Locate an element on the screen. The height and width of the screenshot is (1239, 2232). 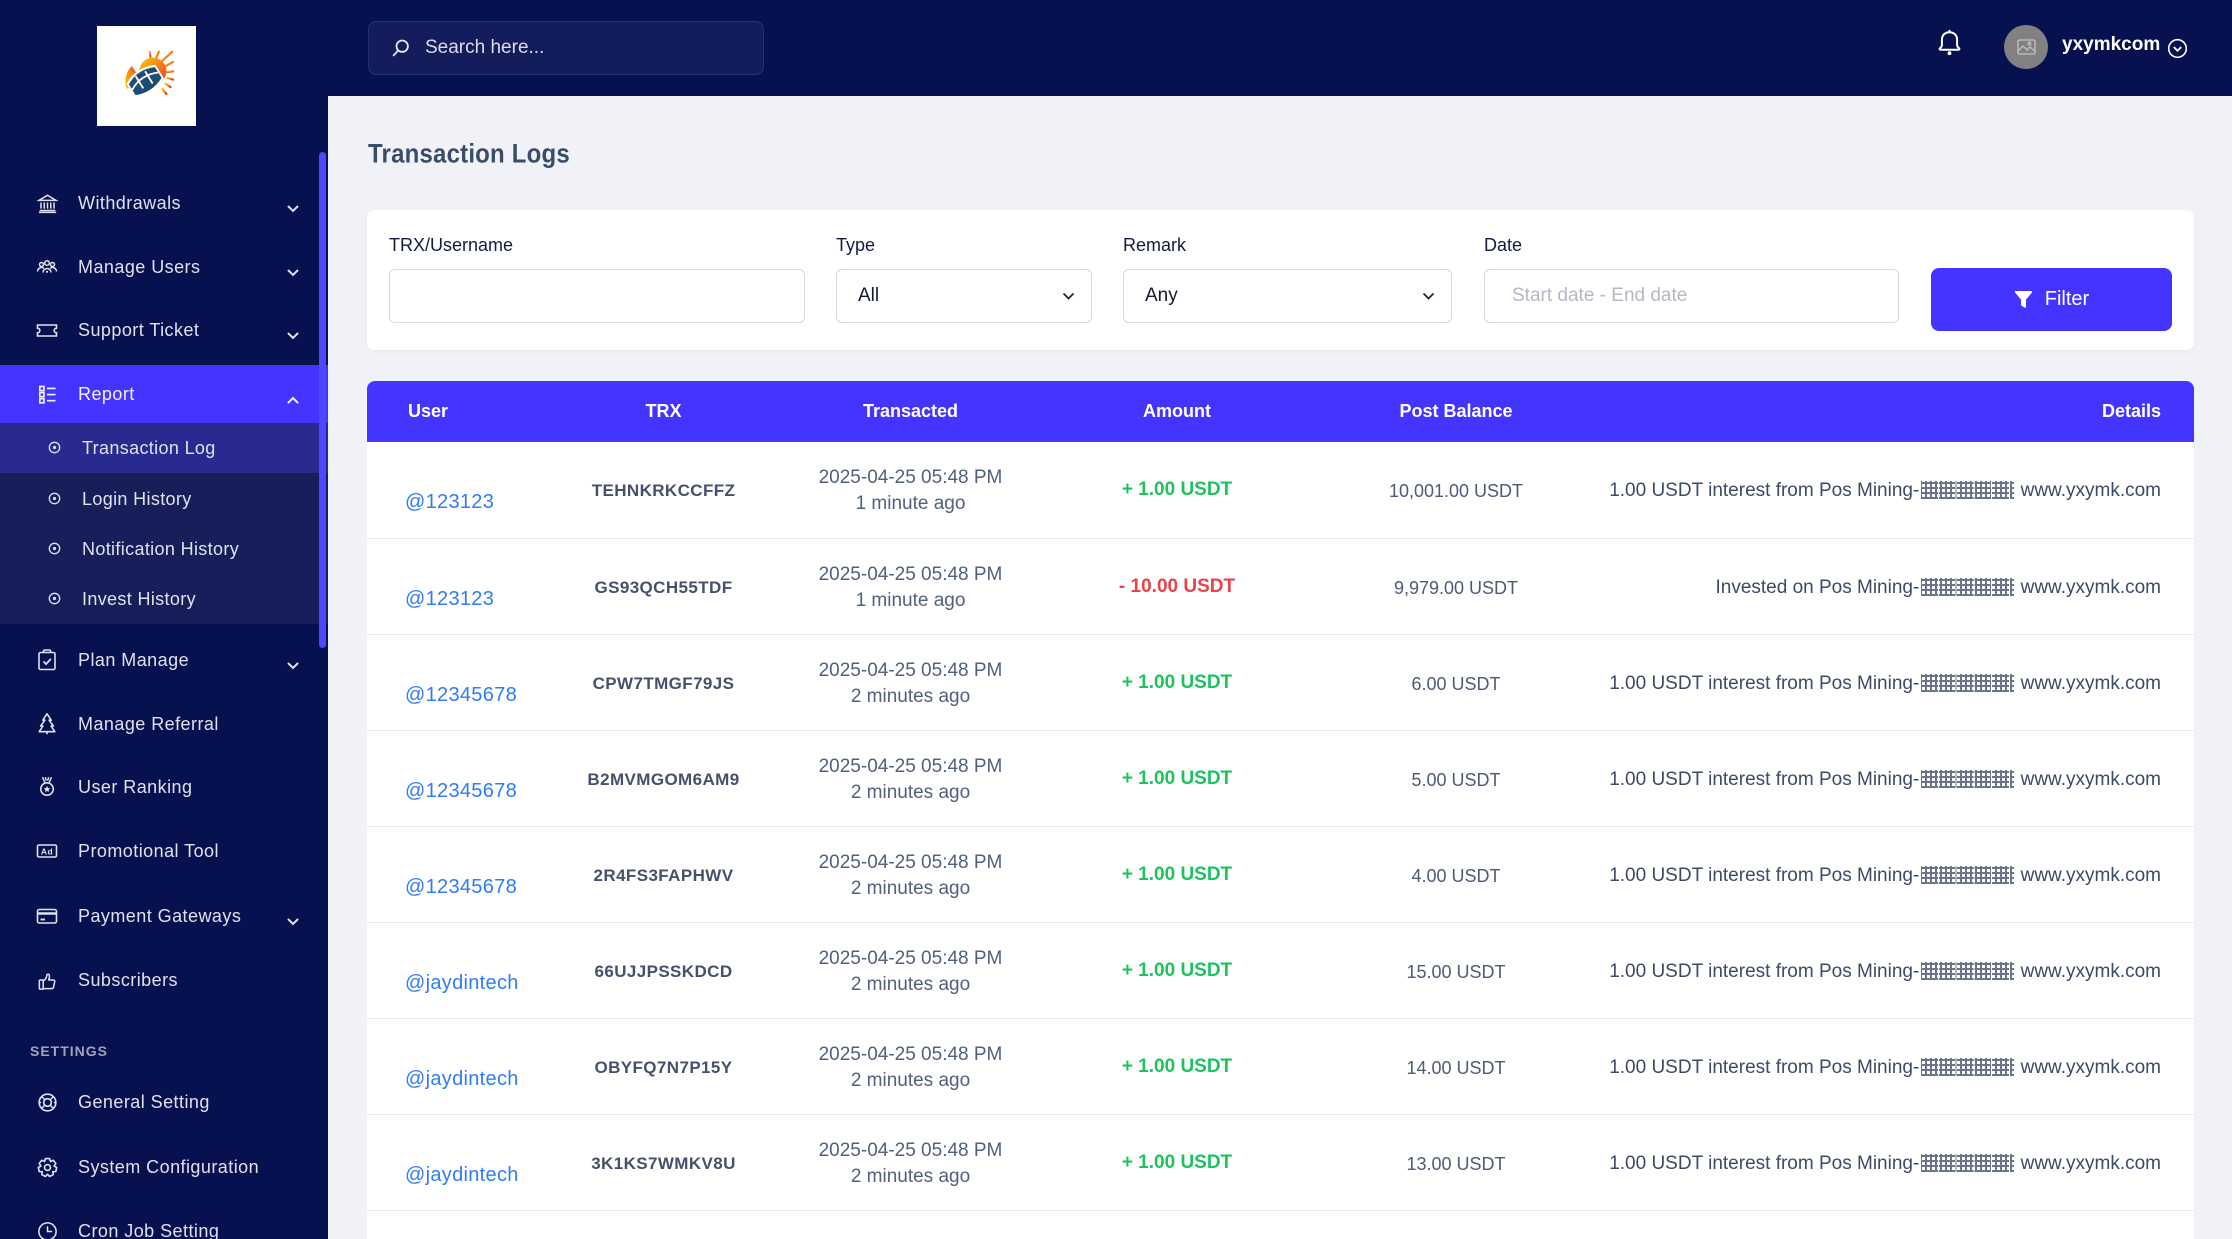
svg-text: Ad is located at coordinates (47, 851).